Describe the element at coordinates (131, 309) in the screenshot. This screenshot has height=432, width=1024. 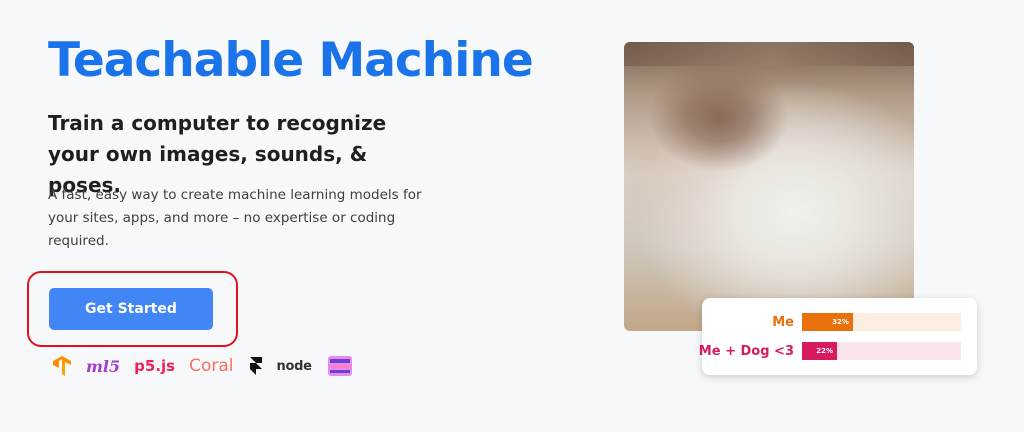
I see `get-started-button: Get Started` at that location.